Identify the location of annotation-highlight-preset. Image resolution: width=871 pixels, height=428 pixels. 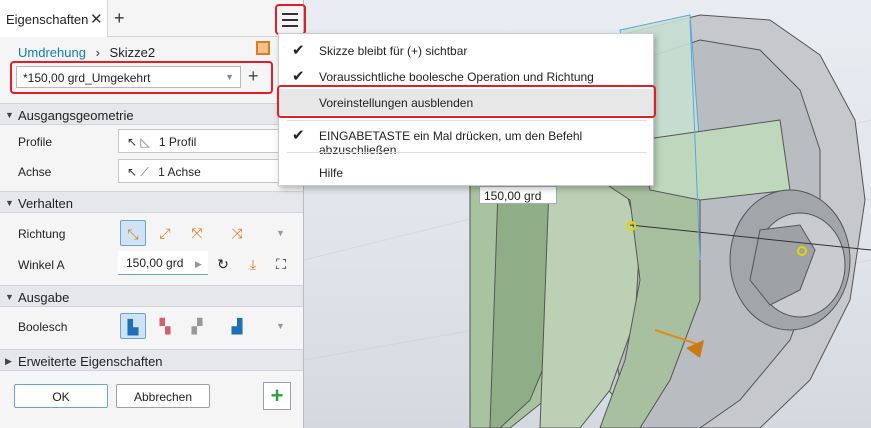
(141, 77).